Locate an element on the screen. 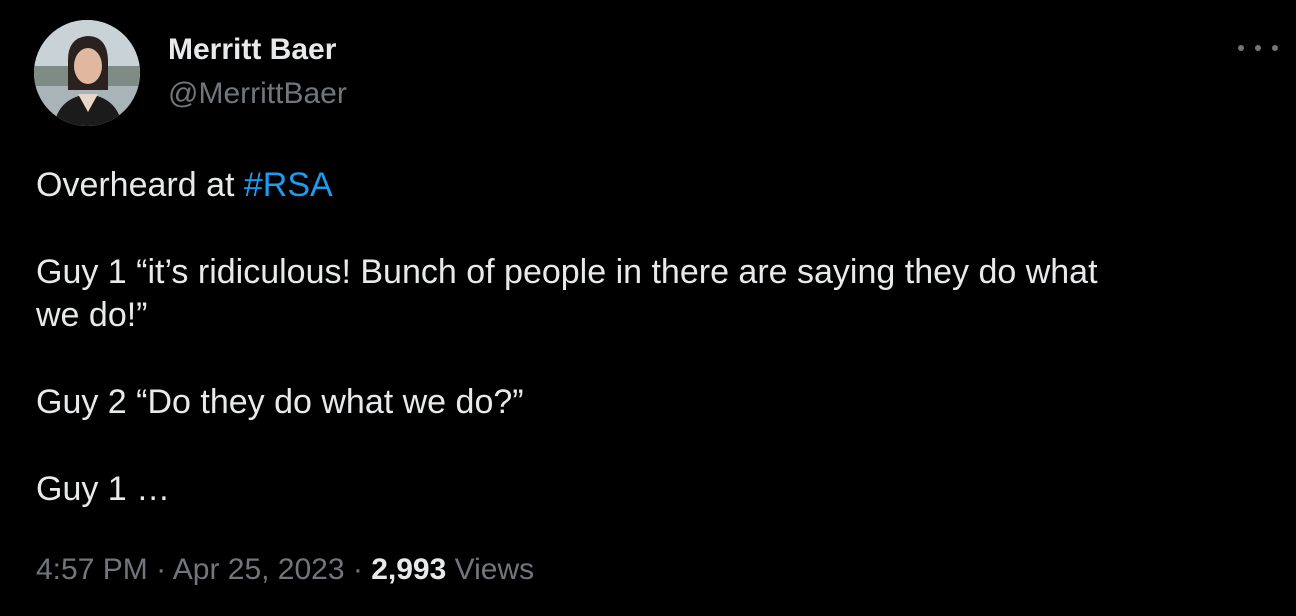 The image size is (1296, 616). tweet-line-1: Overheard at #RSA is located at coordinates (651, 185).